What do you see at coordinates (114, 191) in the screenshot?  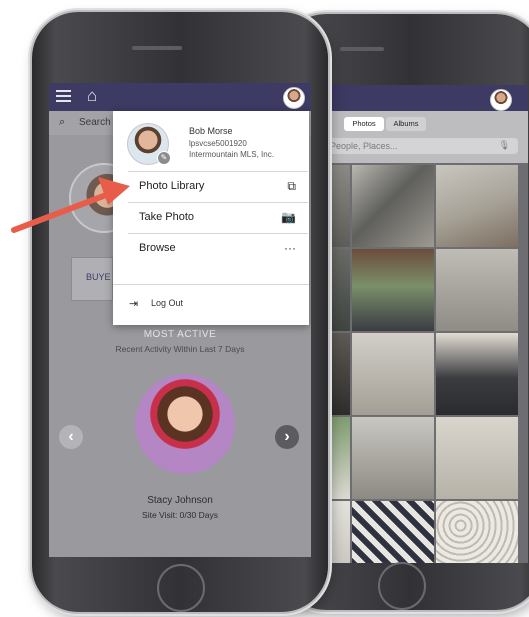 I see `arrow-head` at bounding box center [114, 191].